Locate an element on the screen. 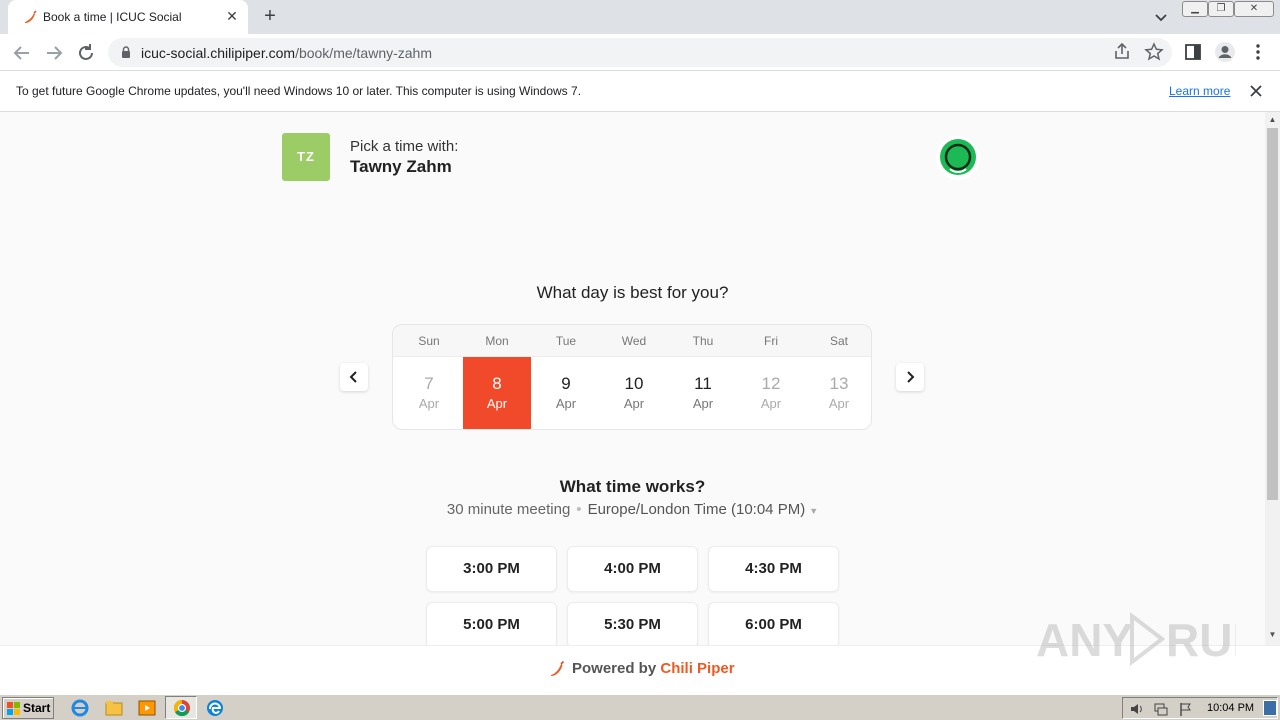  time-slot-button: 3:00 PM is located at coordinates (491, 569).